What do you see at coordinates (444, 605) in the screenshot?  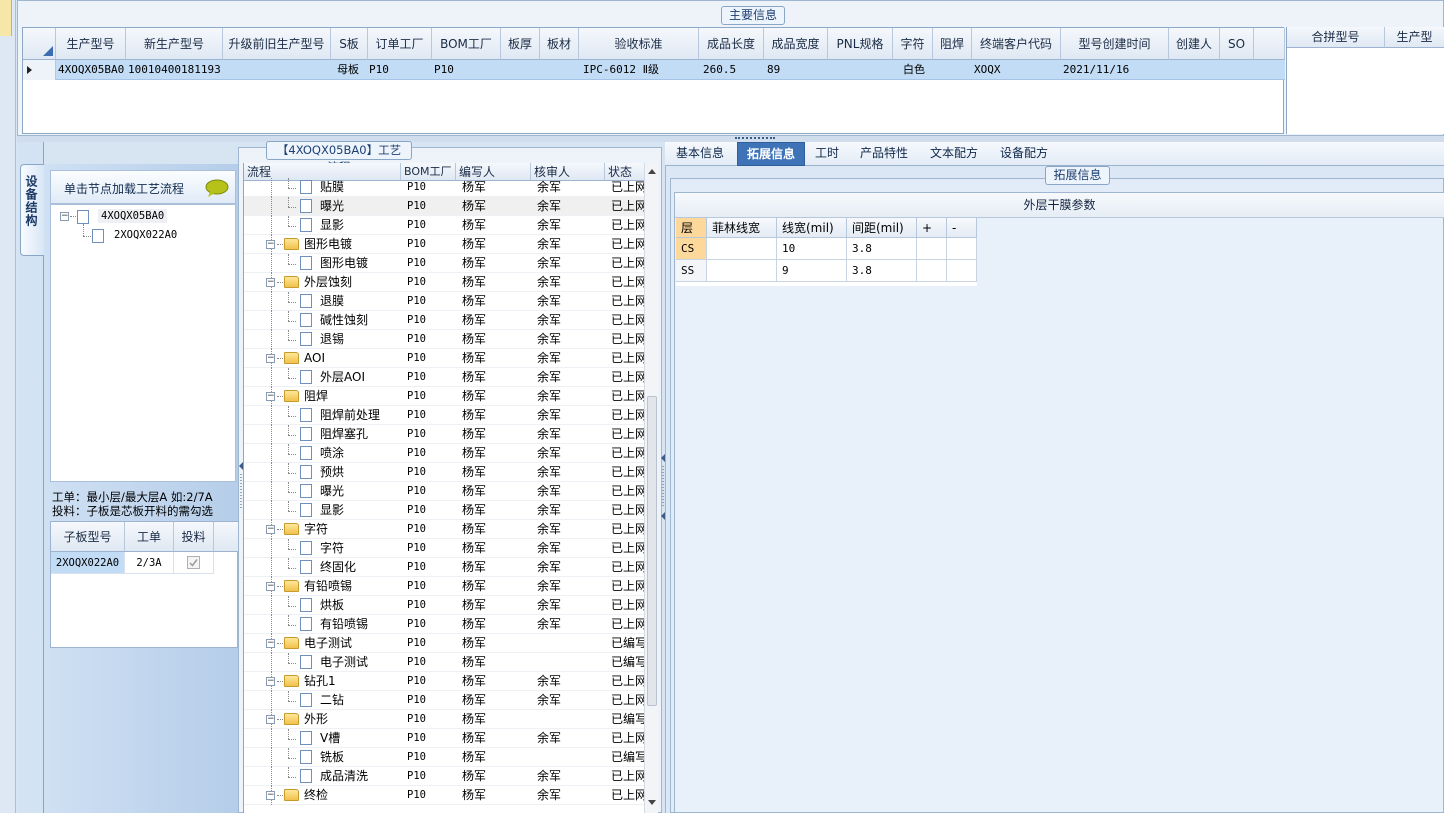 I see `process-row: 烘板 P10 杨军 余军 已上网` at bounding box center [444, 605].